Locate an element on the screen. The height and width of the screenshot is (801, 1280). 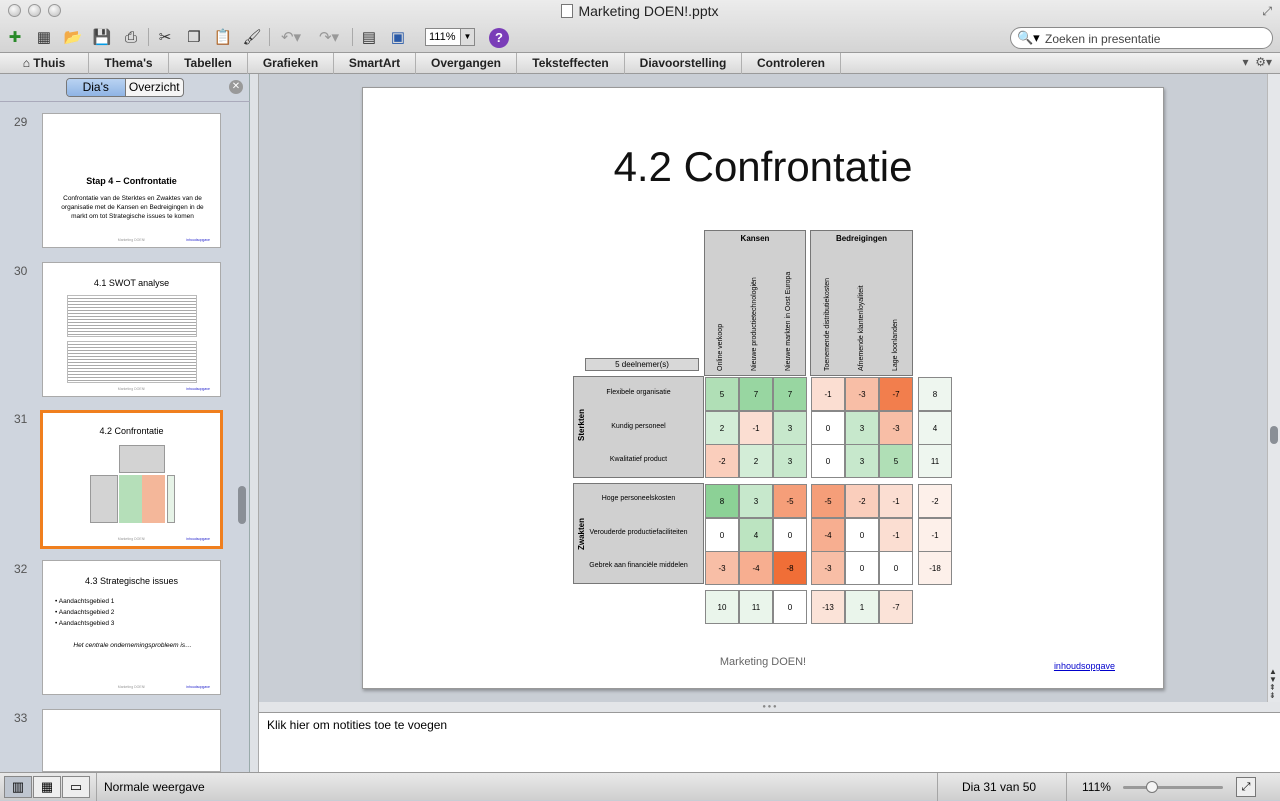
matrix-cell: 5 is located at coordinates (722, 394).